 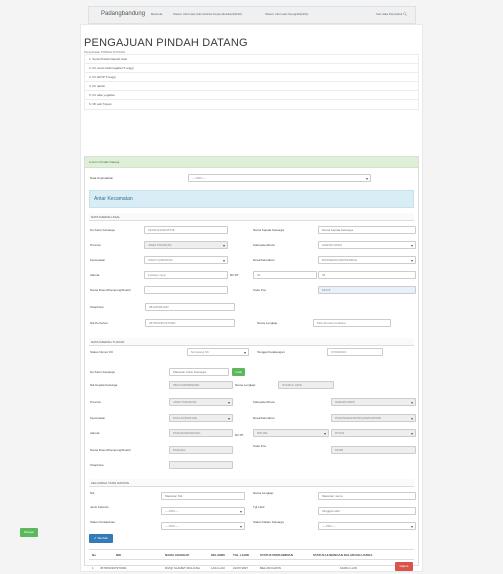 I want to click on tujuan-dusun-input: PADANG, so click(x=201, y=450).